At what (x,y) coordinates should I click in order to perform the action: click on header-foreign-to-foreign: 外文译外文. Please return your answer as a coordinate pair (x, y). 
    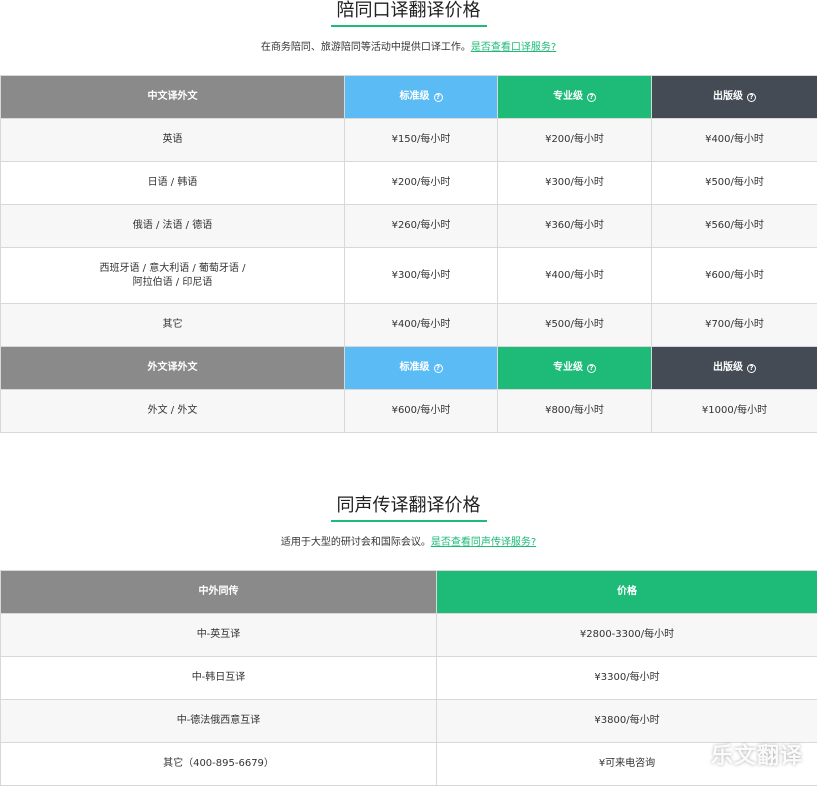
    Looking at the image, I should click on (172, 368).